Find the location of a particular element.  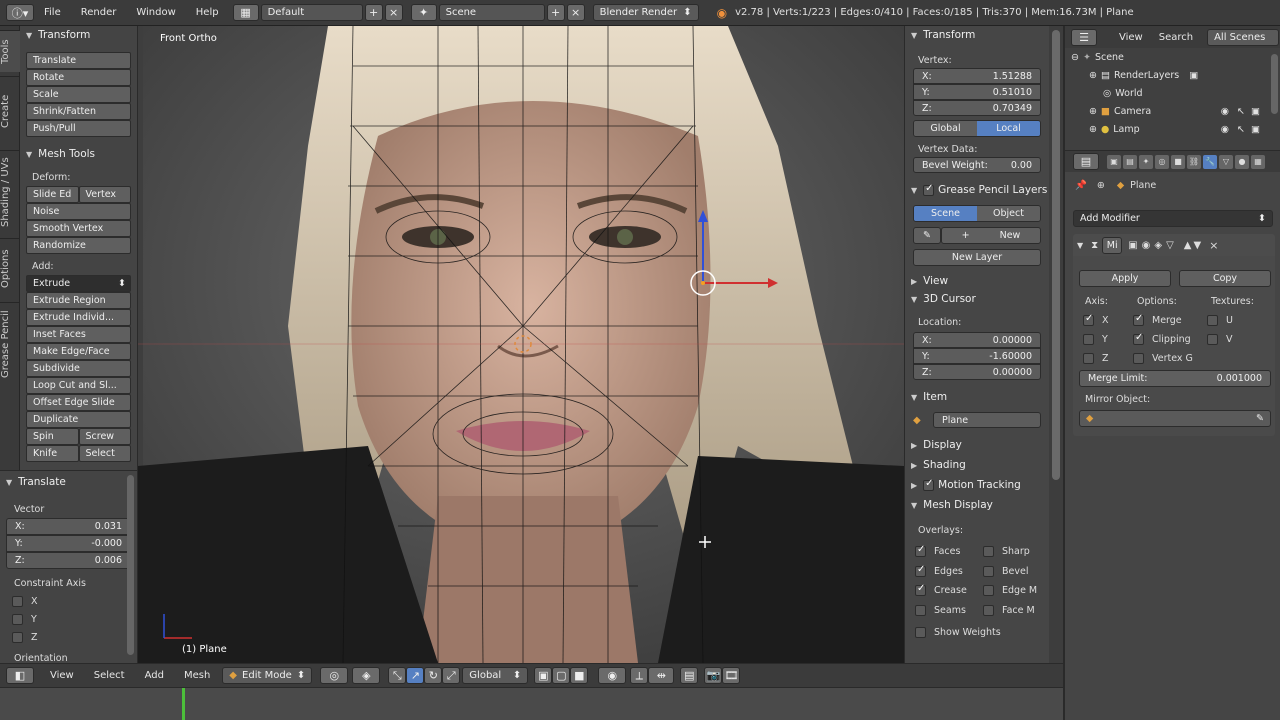

crease-checkbox: Crease is located at coordinates (949, 591).